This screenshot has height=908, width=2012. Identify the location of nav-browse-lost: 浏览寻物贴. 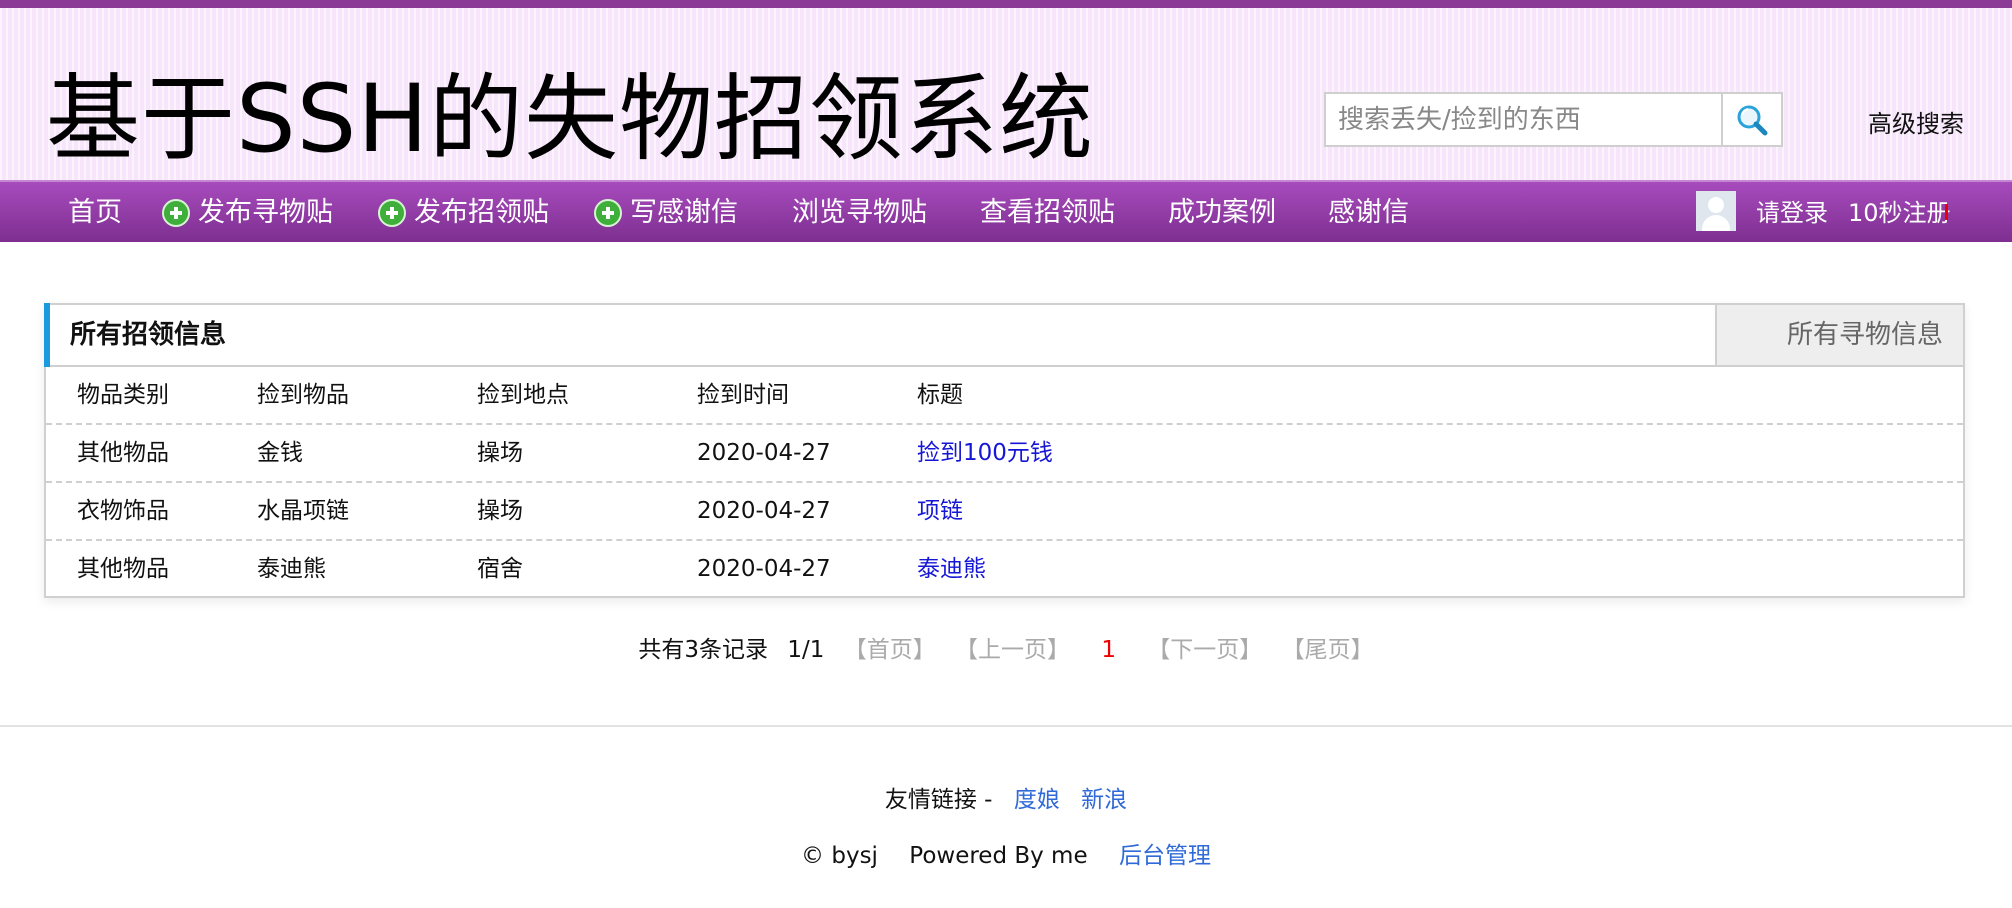
(859, 213).